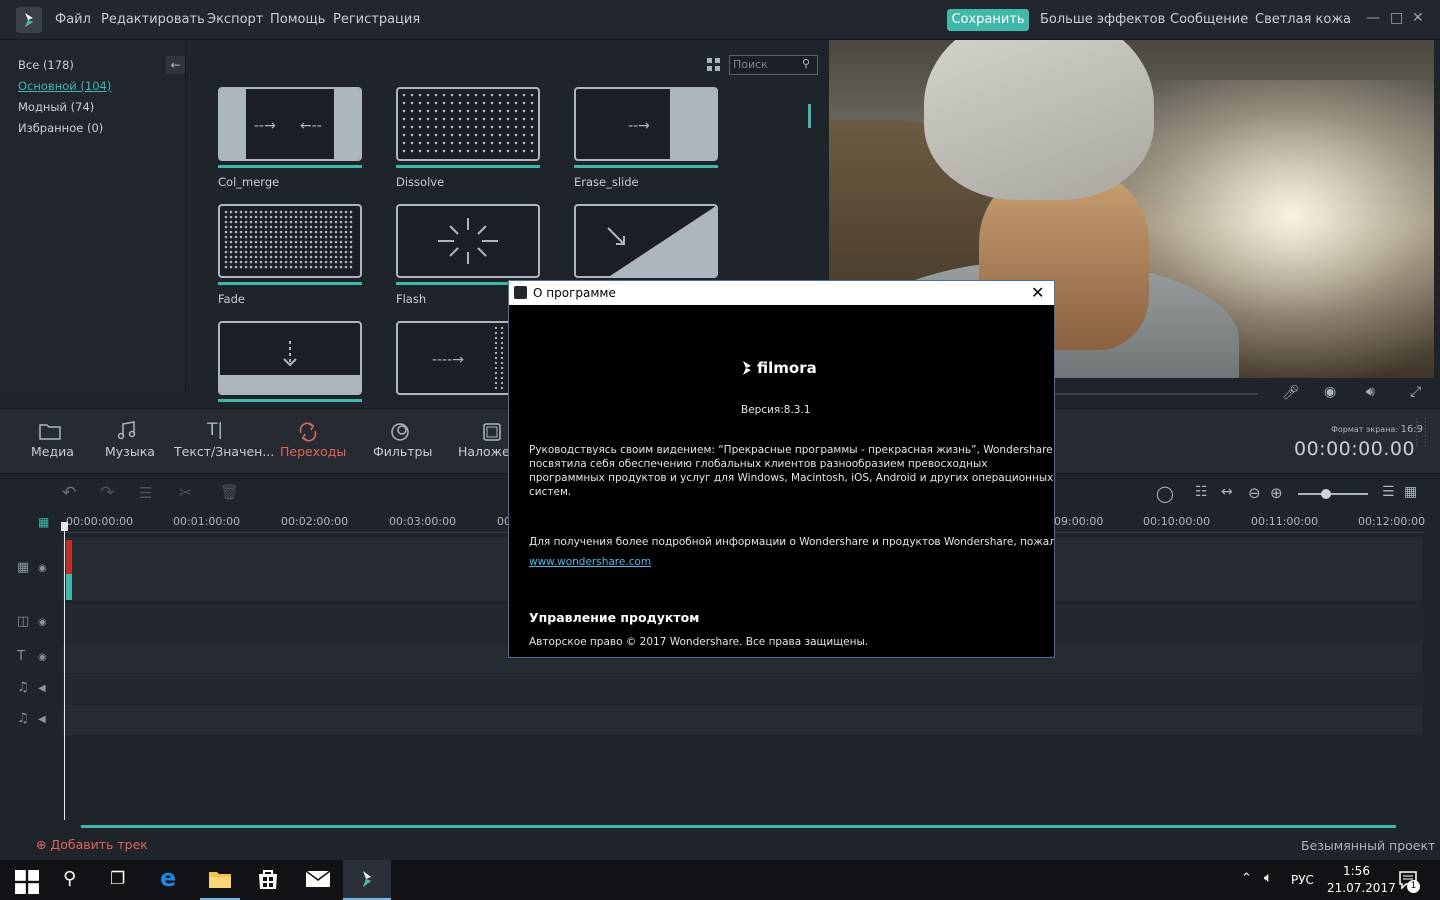  Describe the element at coordinates (64, 526) in the screenshot. I see `playhead-handle` at that location.